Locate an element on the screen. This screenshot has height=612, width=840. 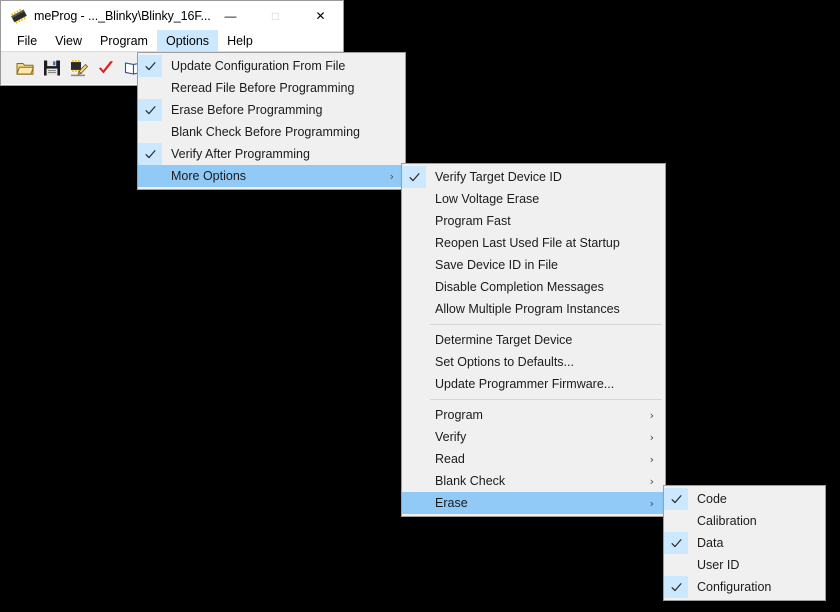
menu-item-label: Code is located at coordinates (712, 499).